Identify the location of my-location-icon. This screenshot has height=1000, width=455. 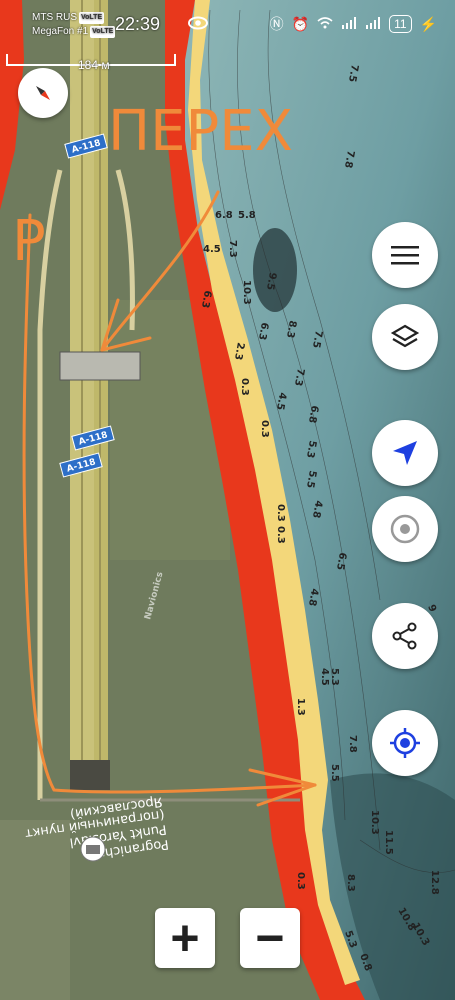
(405, 743).